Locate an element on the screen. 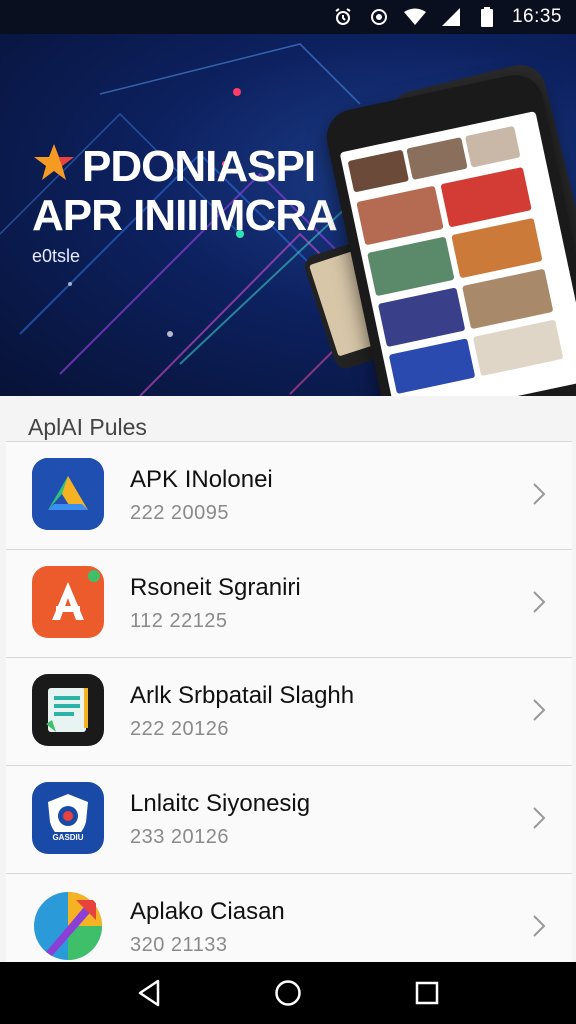 The width and height of the screenshot is (576, 1024). banner-title-line2: APR INIIIMCRA is located at coordinates (185, 215).